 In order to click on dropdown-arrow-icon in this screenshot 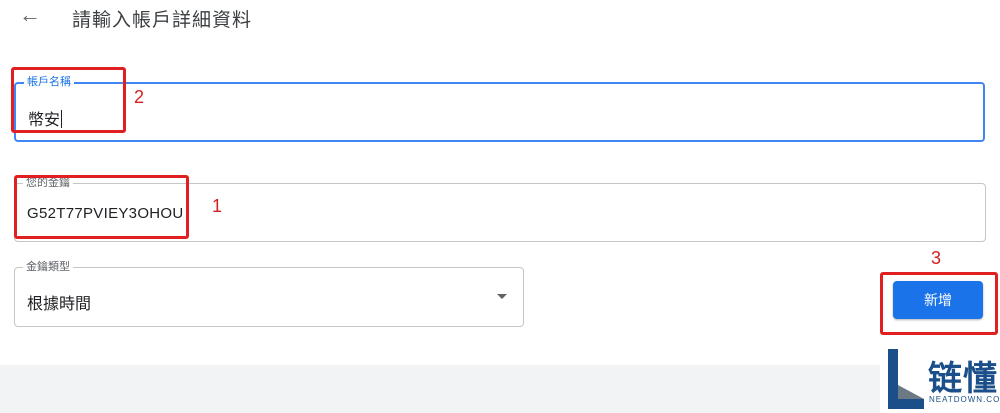, I will do `click(502, 296)`.